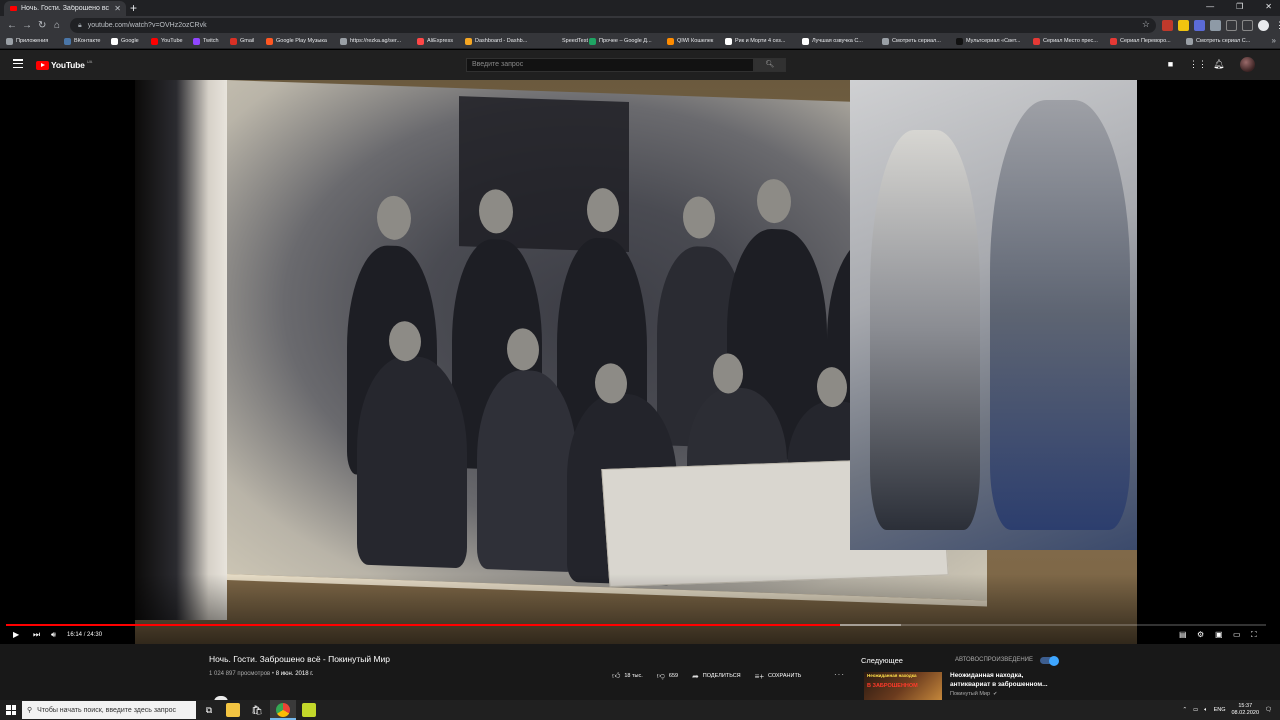 This screenshot has width=1280, height=720. Describe the element at coordinates (36, 635) in the screenshot. I see `next-video-icon: ⏭` at that location.